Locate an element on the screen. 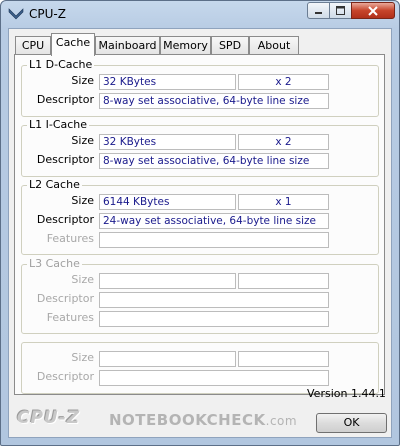 The width and height of the screenshot is (400, 446). extra-count-field is located at coordinates (283, 359).